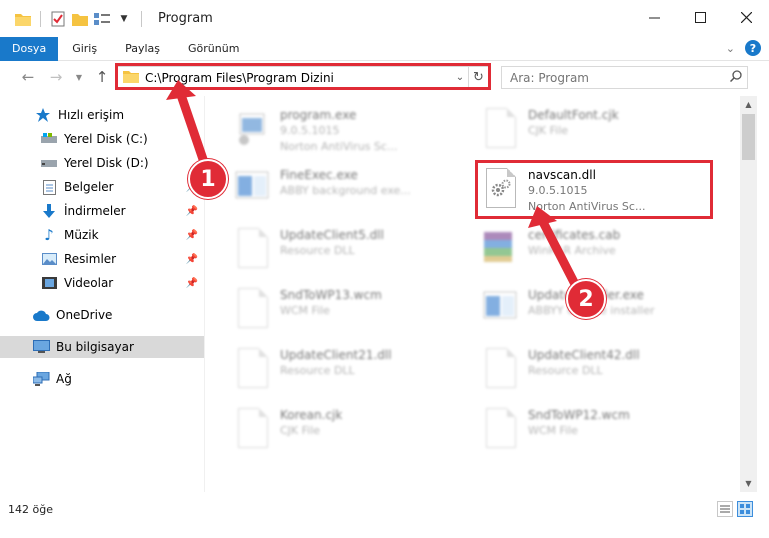  Describe the element at coordinates (500, 370) in the screenshot. I see `dll-gear-file-icon` at that location.